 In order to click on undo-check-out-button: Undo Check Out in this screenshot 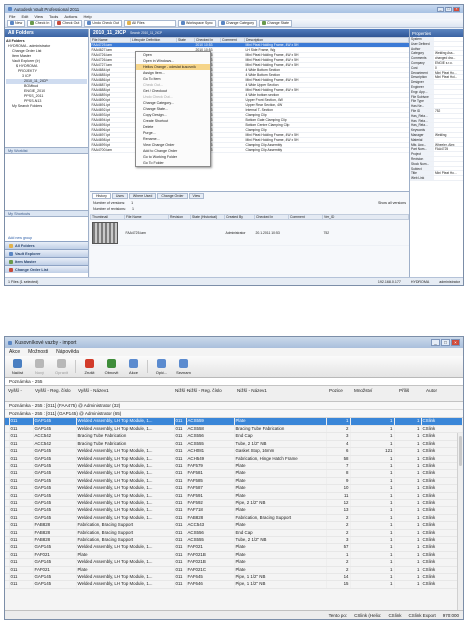, I will do `click(103, 23)`.